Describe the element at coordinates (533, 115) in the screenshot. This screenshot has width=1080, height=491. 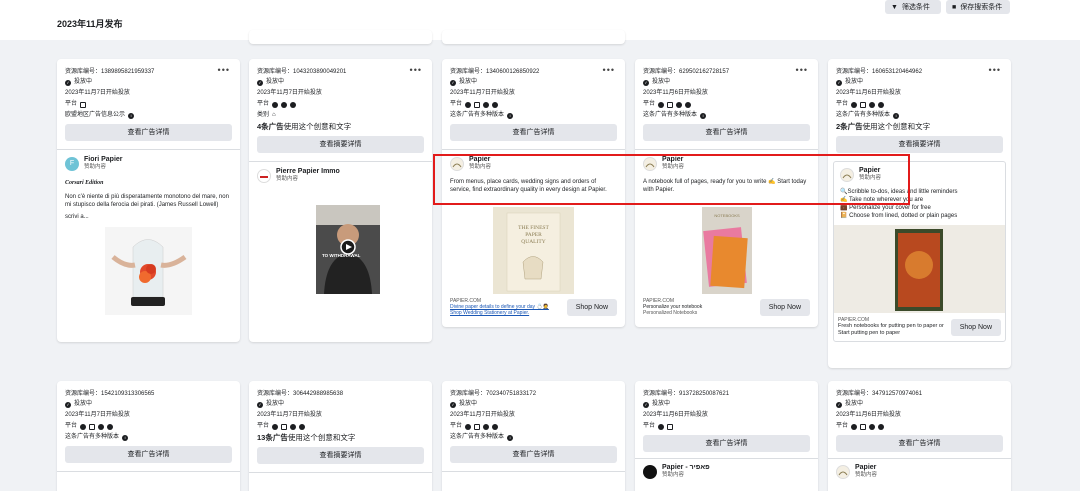
I see `multi-version-note: 这条广告有多种版本 i` at that location.